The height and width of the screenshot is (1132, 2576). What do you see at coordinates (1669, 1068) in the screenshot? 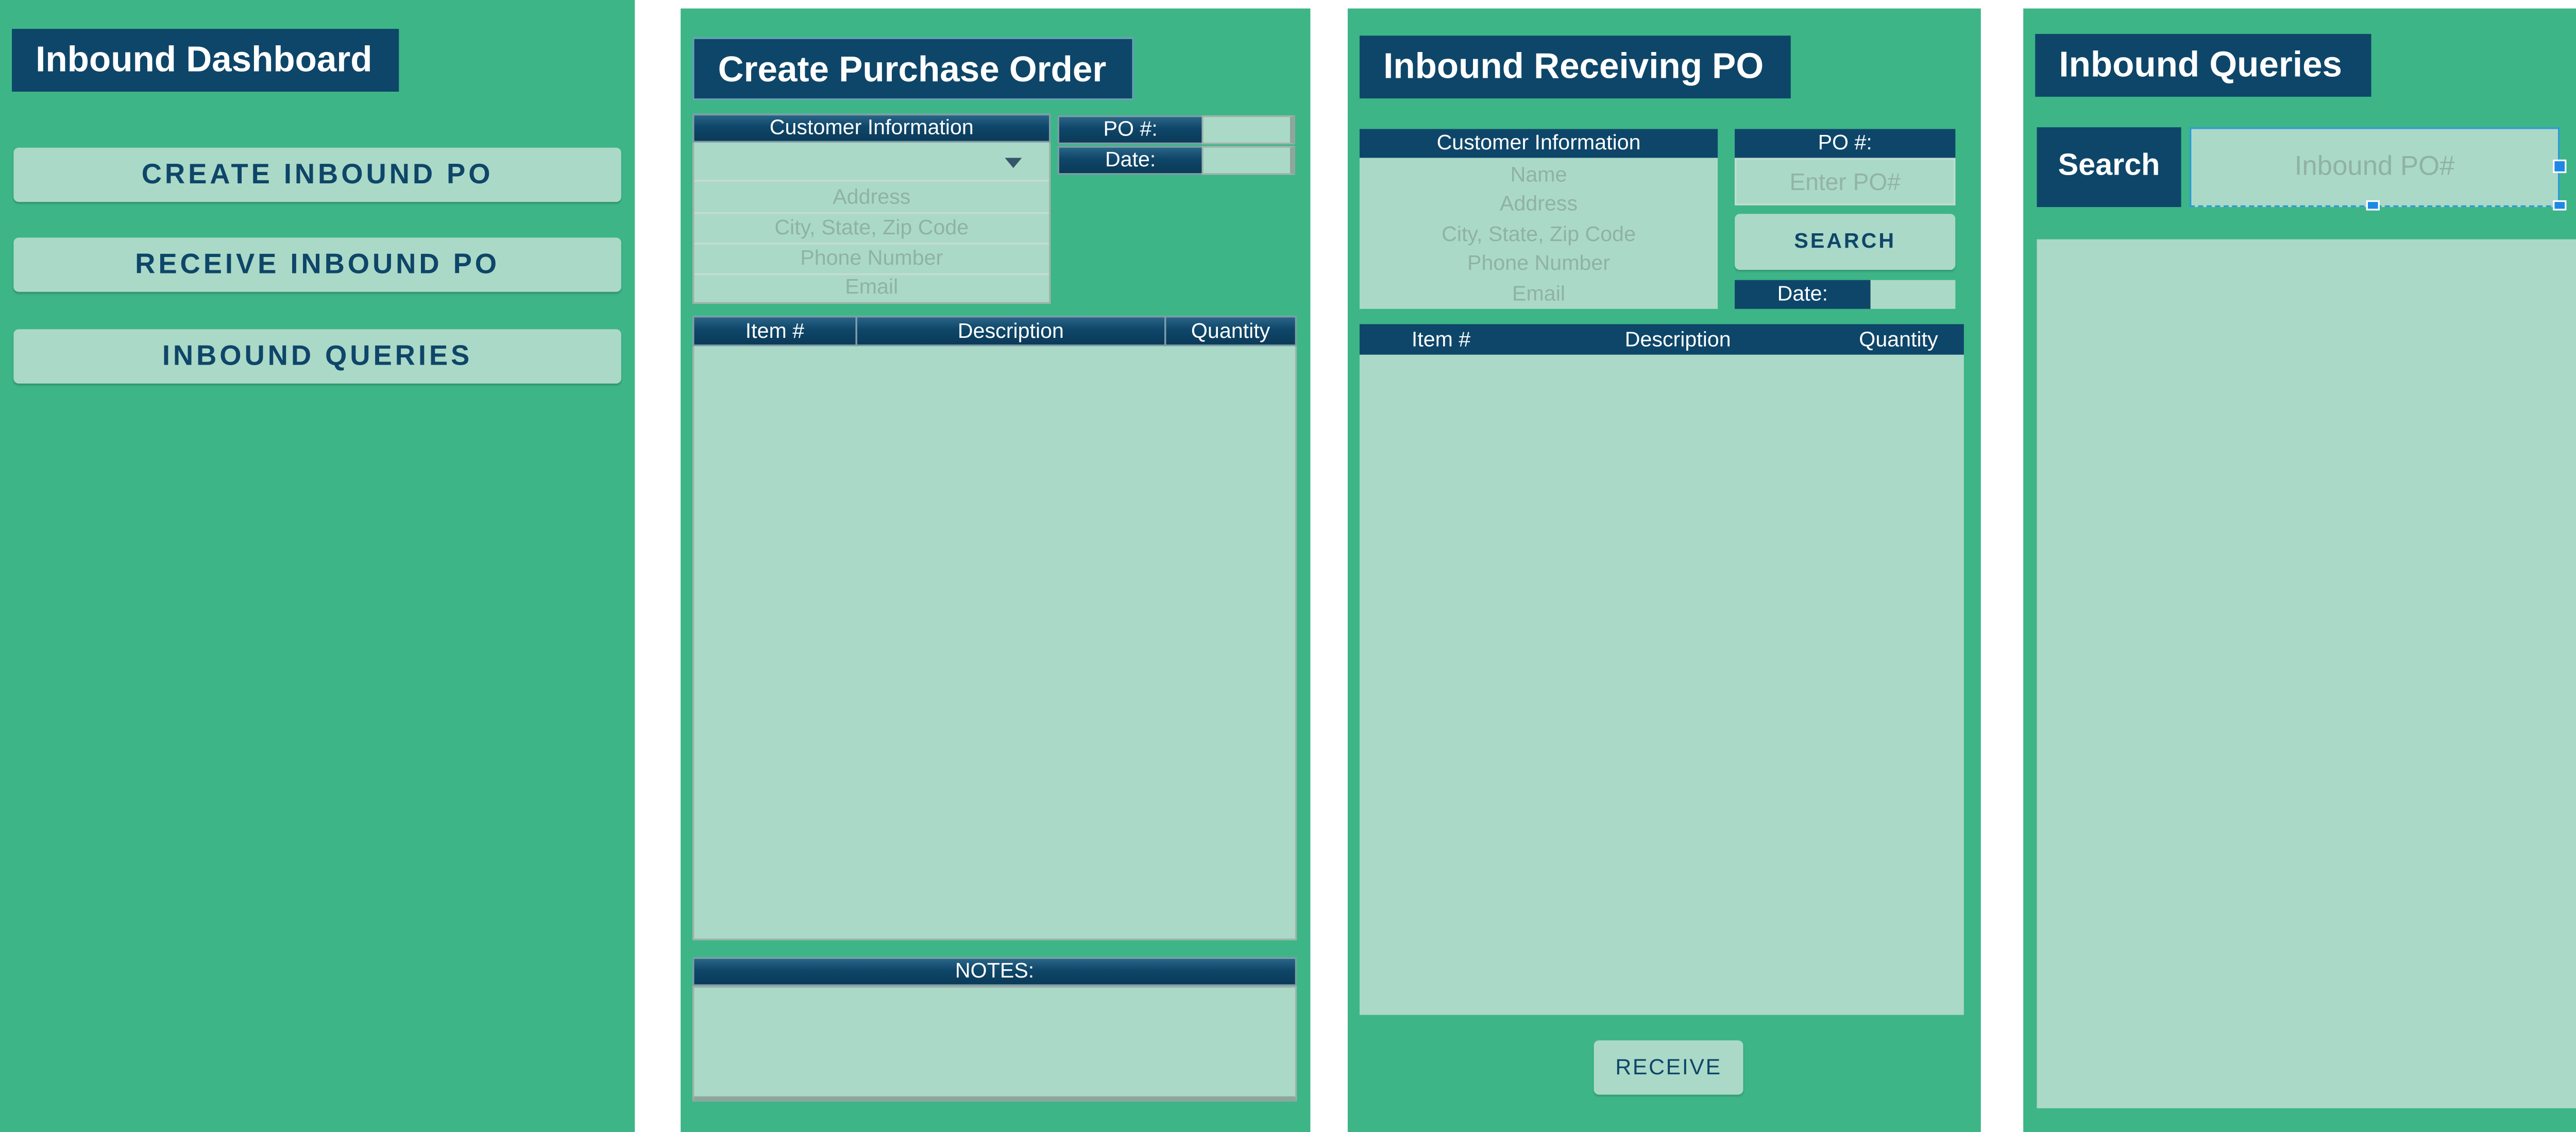
I see `receive-button: RECEIVE` at bounding box center [1669, 1068].